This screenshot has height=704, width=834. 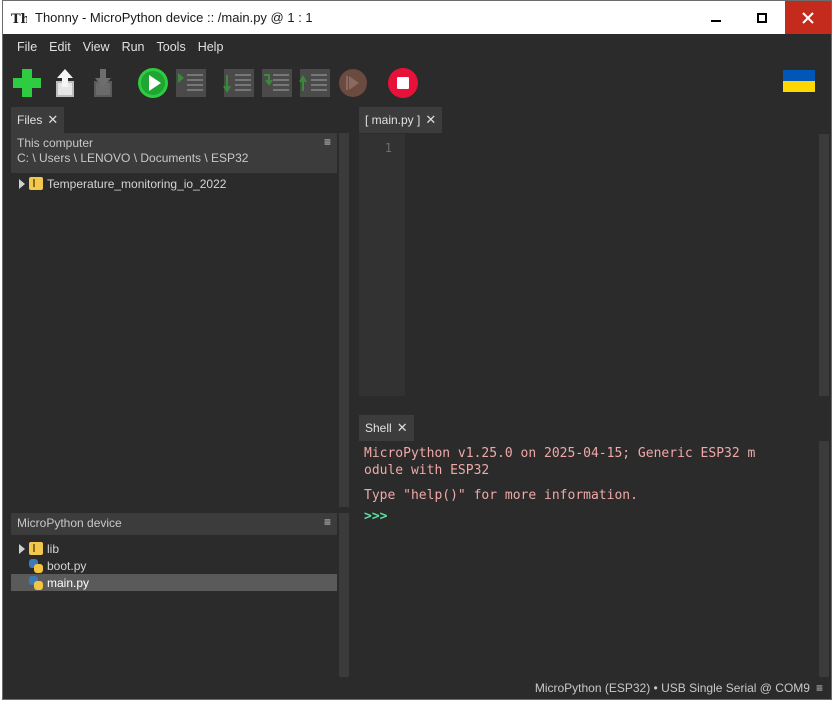 I want to click on menu-file: File, so click(x=27, y=47).